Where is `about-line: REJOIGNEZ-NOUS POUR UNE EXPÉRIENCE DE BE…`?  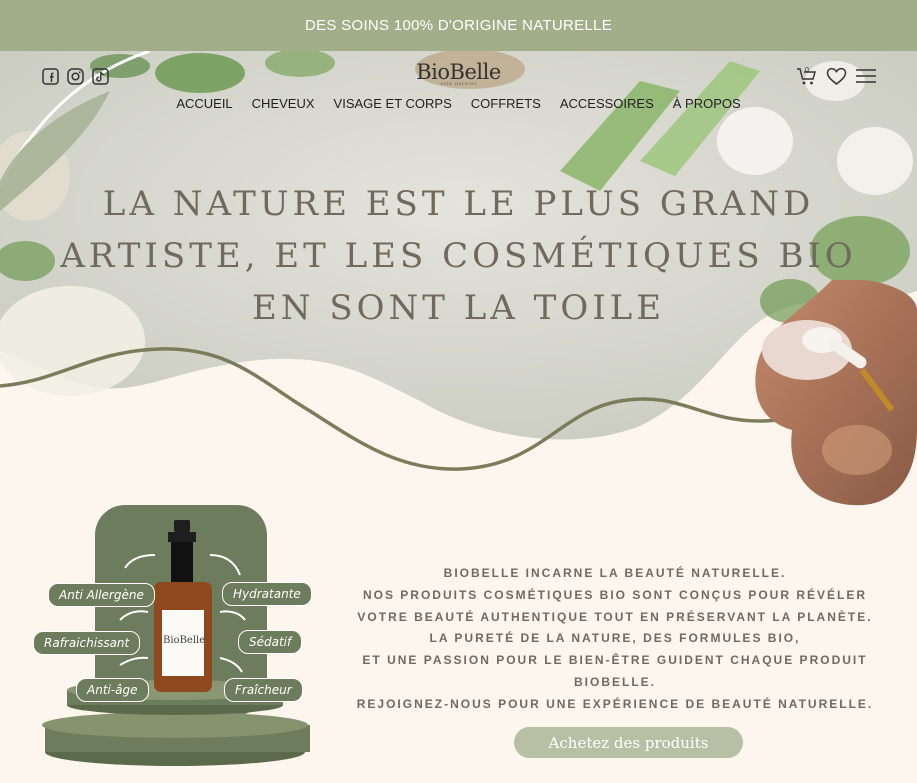 about-line: REJOIGNEZ-NOUS POUR UNE EXPÉRIENCE DE BE… is located at coordinates (615, 703).